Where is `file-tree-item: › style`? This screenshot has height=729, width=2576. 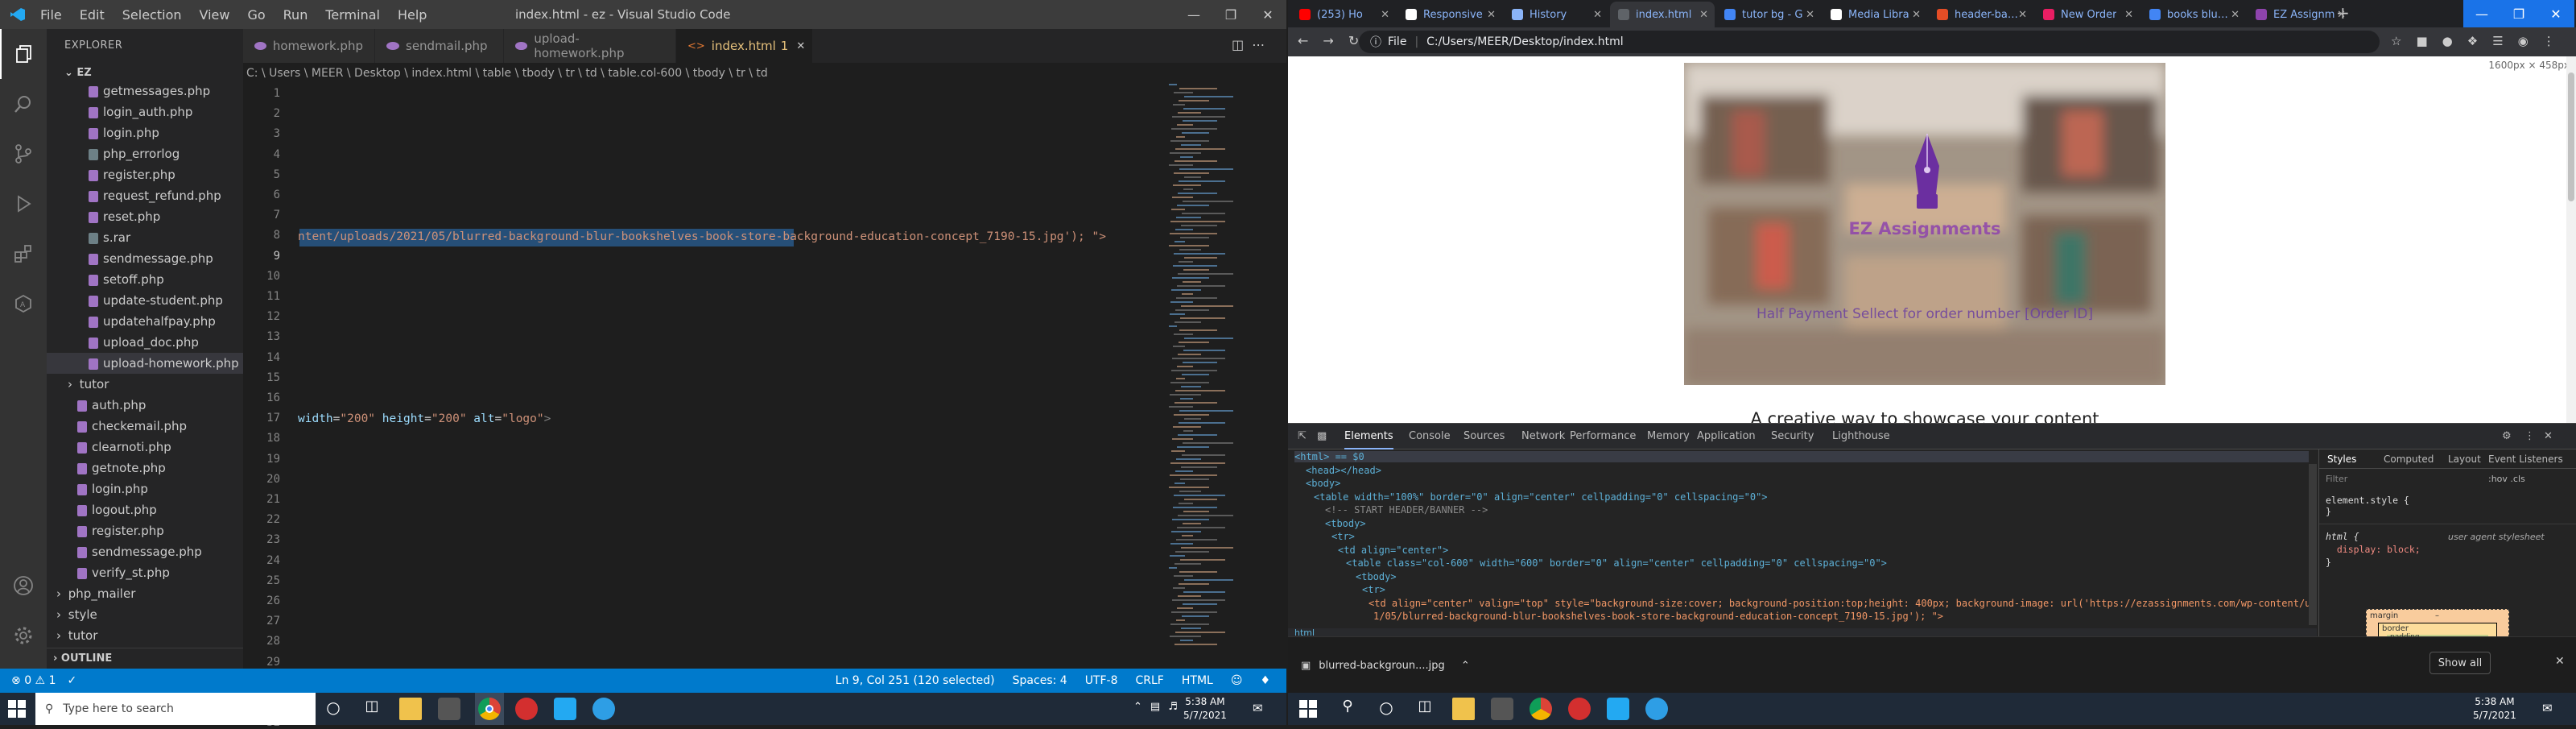
file-tree-item: › style is located at coordinates (145, 614).